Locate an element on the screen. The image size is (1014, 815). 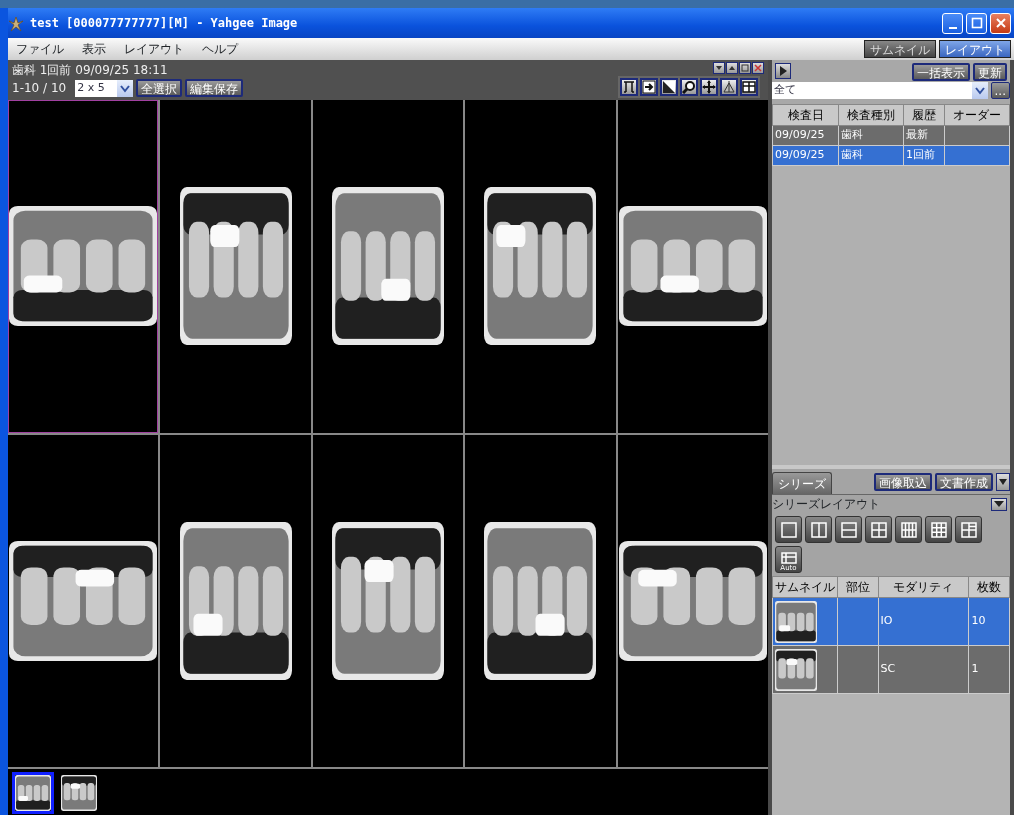
minimize-icon is located at coordinates (952, 27).